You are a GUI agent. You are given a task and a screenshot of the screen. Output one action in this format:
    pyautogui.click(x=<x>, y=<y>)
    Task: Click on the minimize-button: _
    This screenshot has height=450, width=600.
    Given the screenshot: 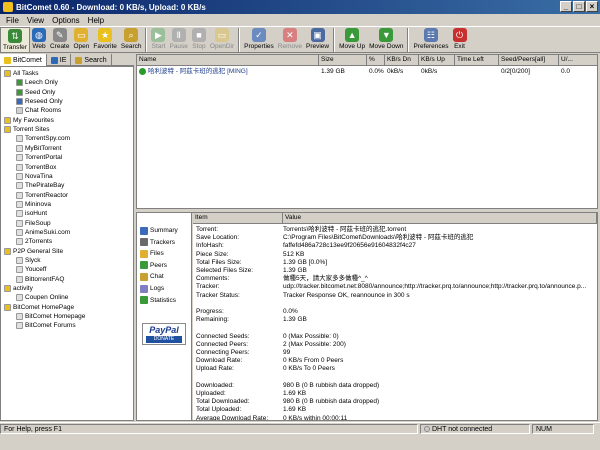 What is the action you would take?
    pyautogui.click(x=566, y=6)
    